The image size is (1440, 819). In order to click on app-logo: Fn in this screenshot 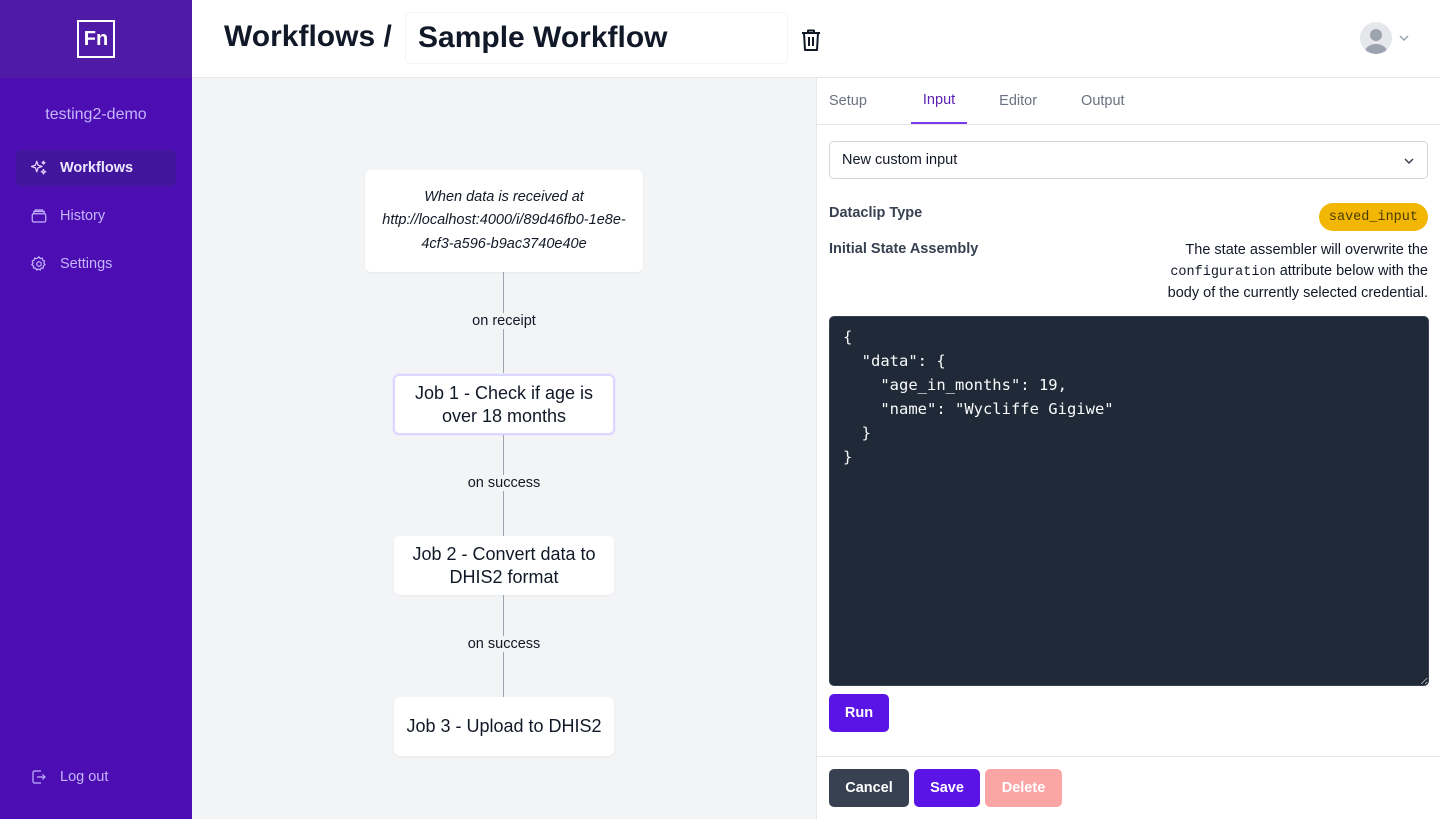, I will do `click(96, 39)`.